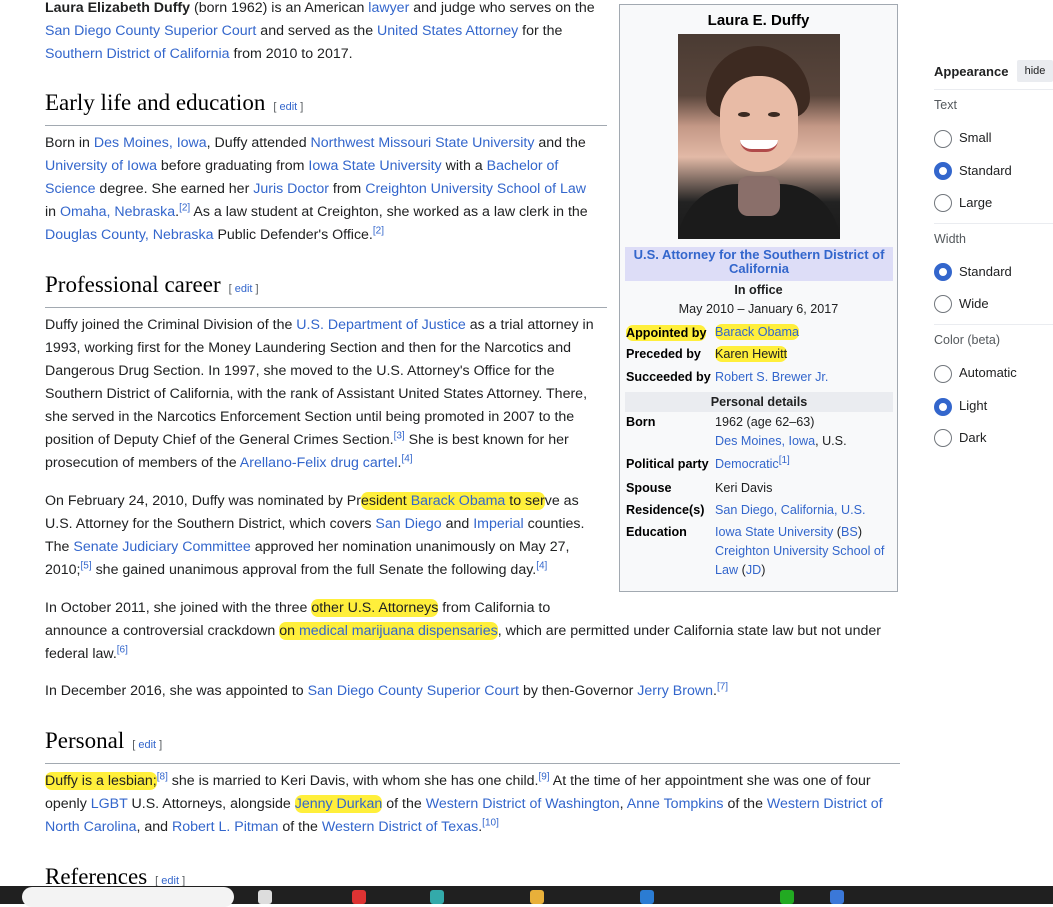  I want to click on folder-icon, so click(537, 897).